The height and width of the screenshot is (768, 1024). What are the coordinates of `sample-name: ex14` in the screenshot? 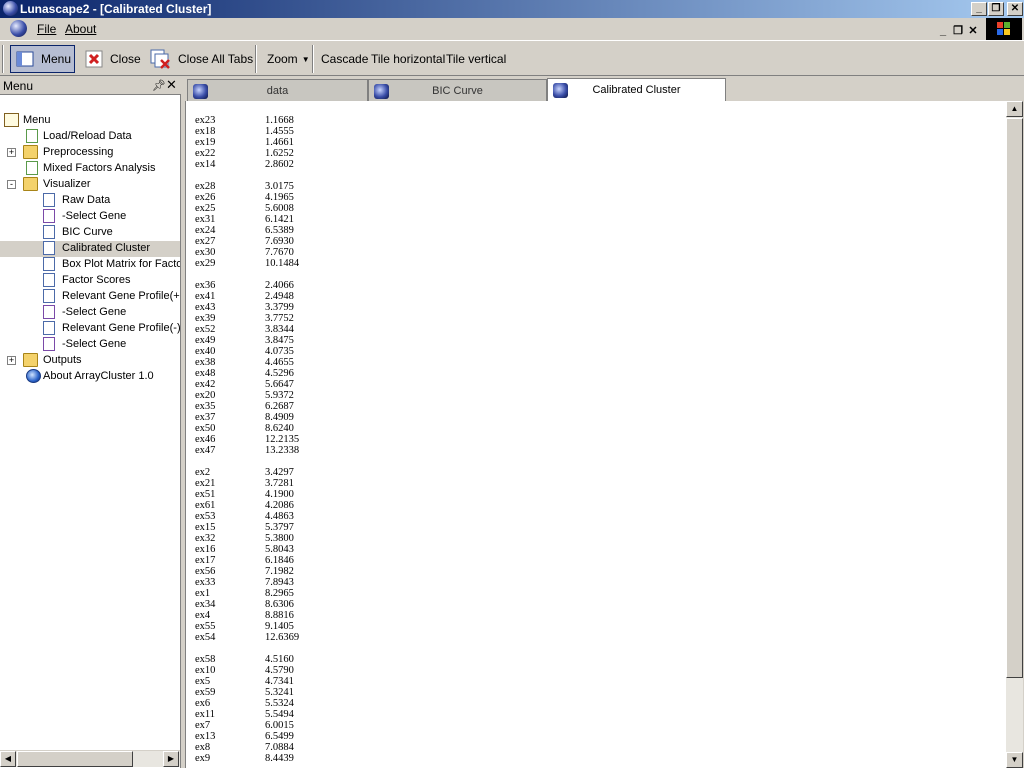 It's located at (205, 164).